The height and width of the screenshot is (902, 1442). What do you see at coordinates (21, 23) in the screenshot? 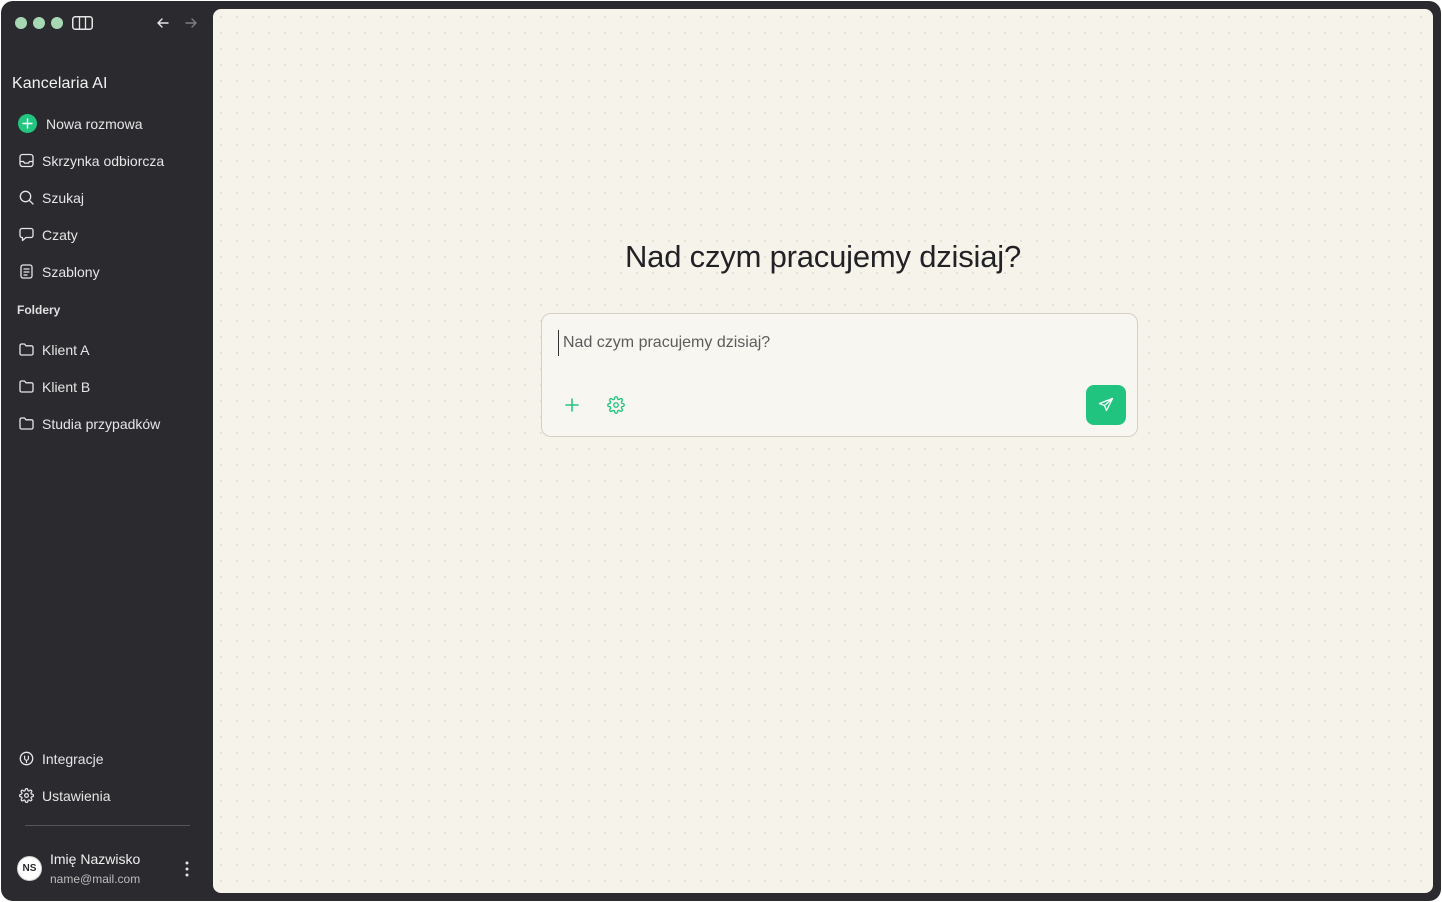
I see `close-window-button` at bounding box center [21, 23].